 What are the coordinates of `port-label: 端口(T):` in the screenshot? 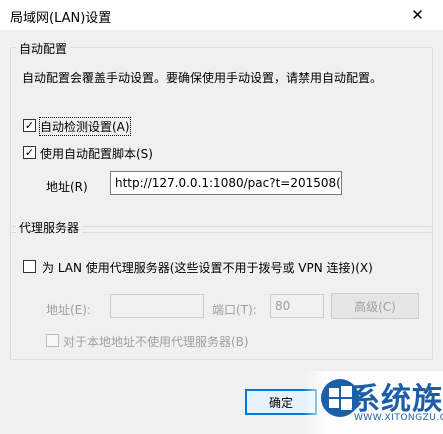 It's located at (234, 310).